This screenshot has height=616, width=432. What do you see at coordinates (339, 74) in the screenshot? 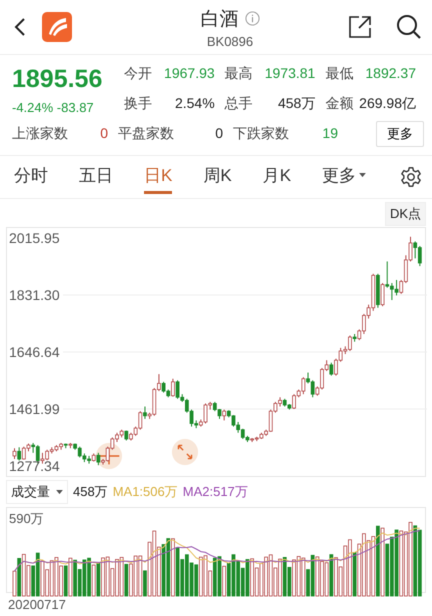
I see `stat-label: 最低` at bounding box center [339, 74].